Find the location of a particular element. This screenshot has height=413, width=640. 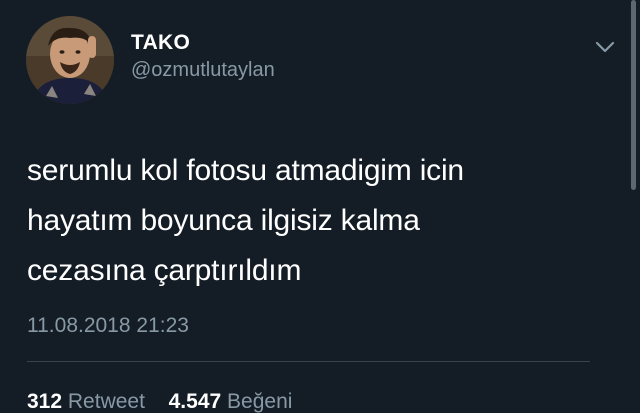

display-name: TAKO is located at coordinates (203, 43).